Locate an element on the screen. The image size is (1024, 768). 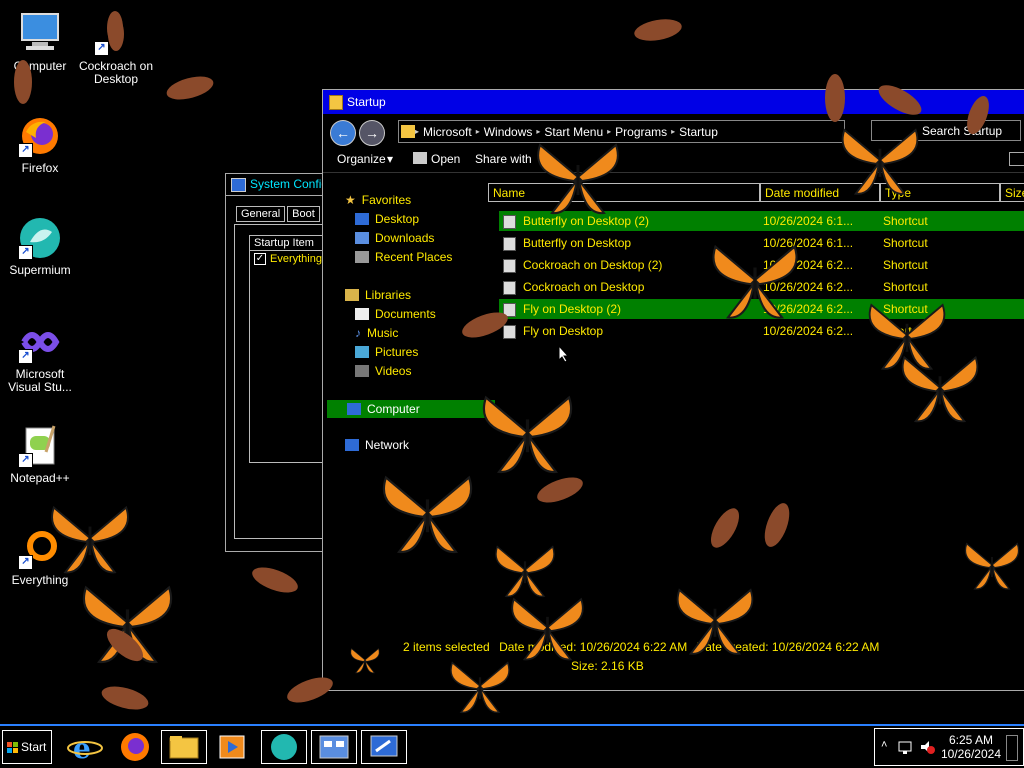
documents-icon is located at coordinates (362, 314).